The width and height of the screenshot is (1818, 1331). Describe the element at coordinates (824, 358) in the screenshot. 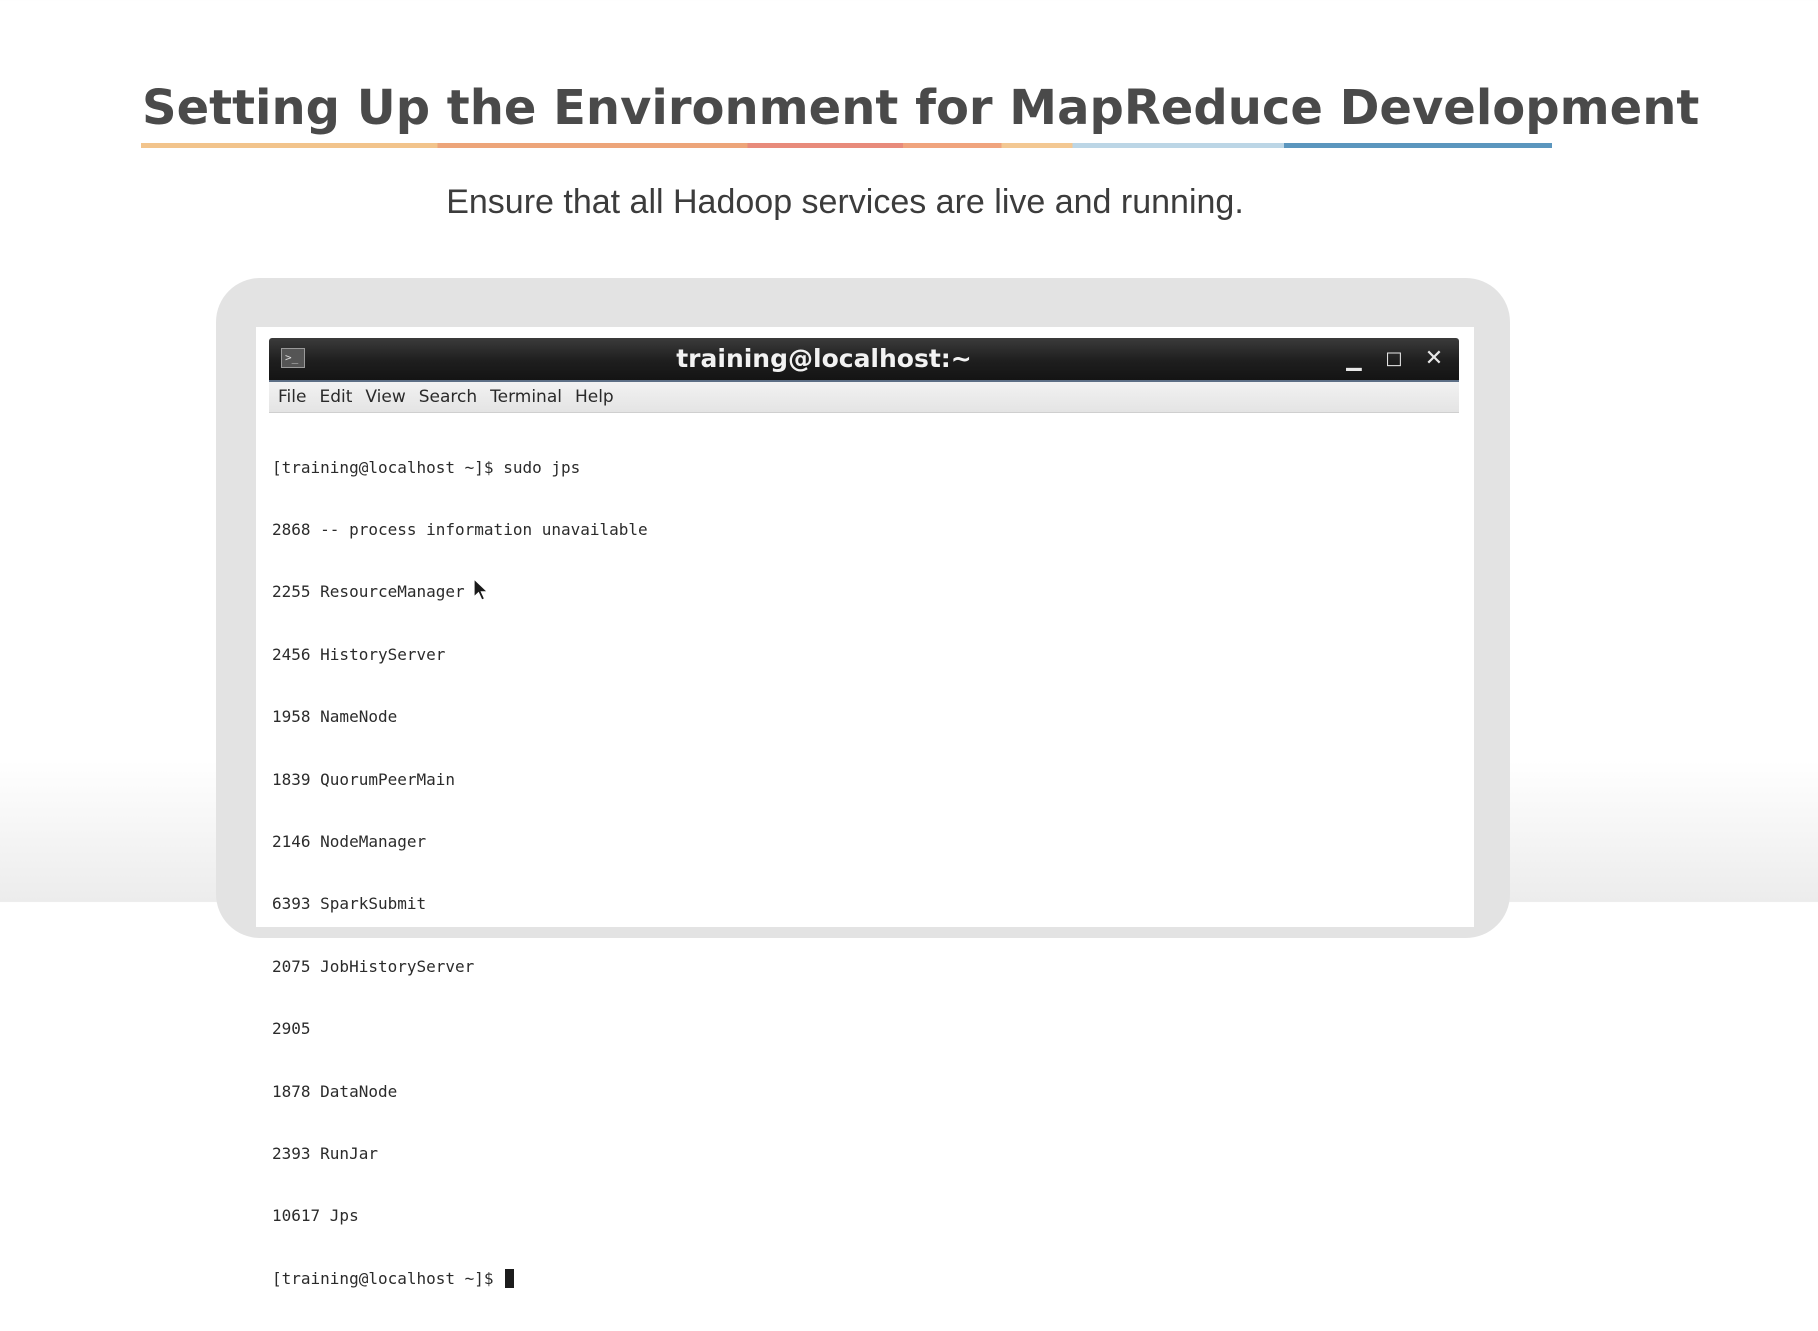

I see `window-title: training@localhost:~` at that location.